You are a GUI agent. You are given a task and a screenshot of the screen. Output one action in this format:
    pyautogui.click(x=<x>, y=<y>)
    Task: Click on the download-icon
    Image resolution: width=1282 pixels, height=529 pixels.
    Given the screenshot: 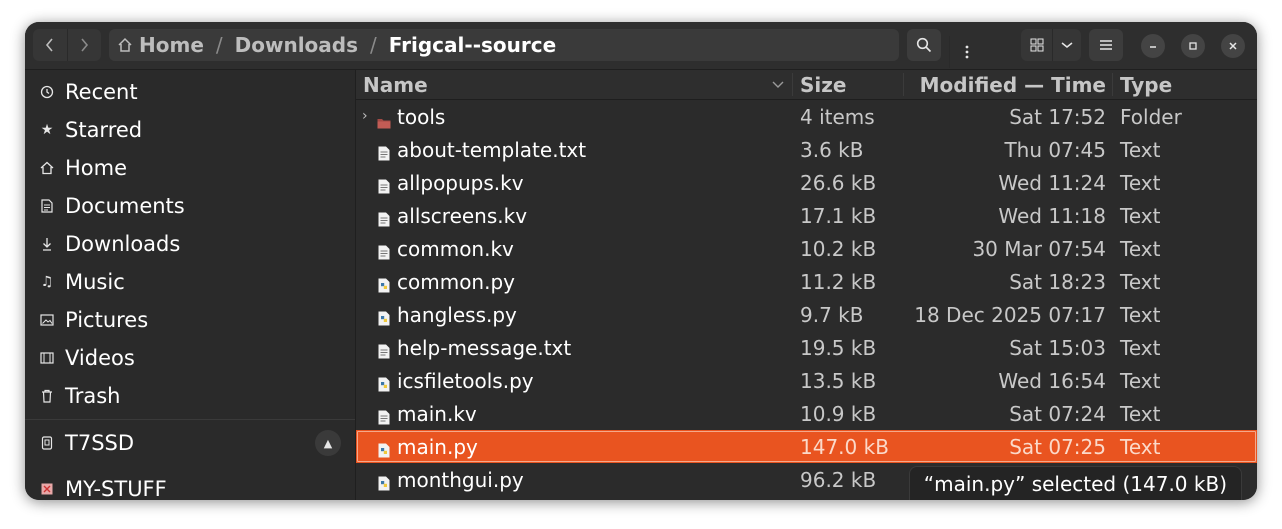 What is the action you would take?
    pyautogui.click(x=47, y=244)
    